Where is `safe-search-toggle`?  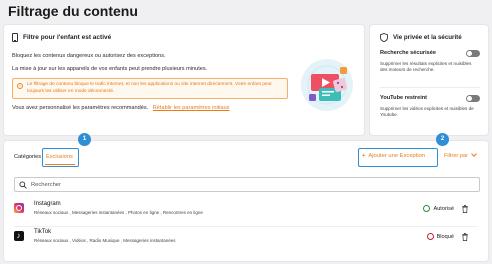
safe-search-toggle is located at coordinates (473, 53).